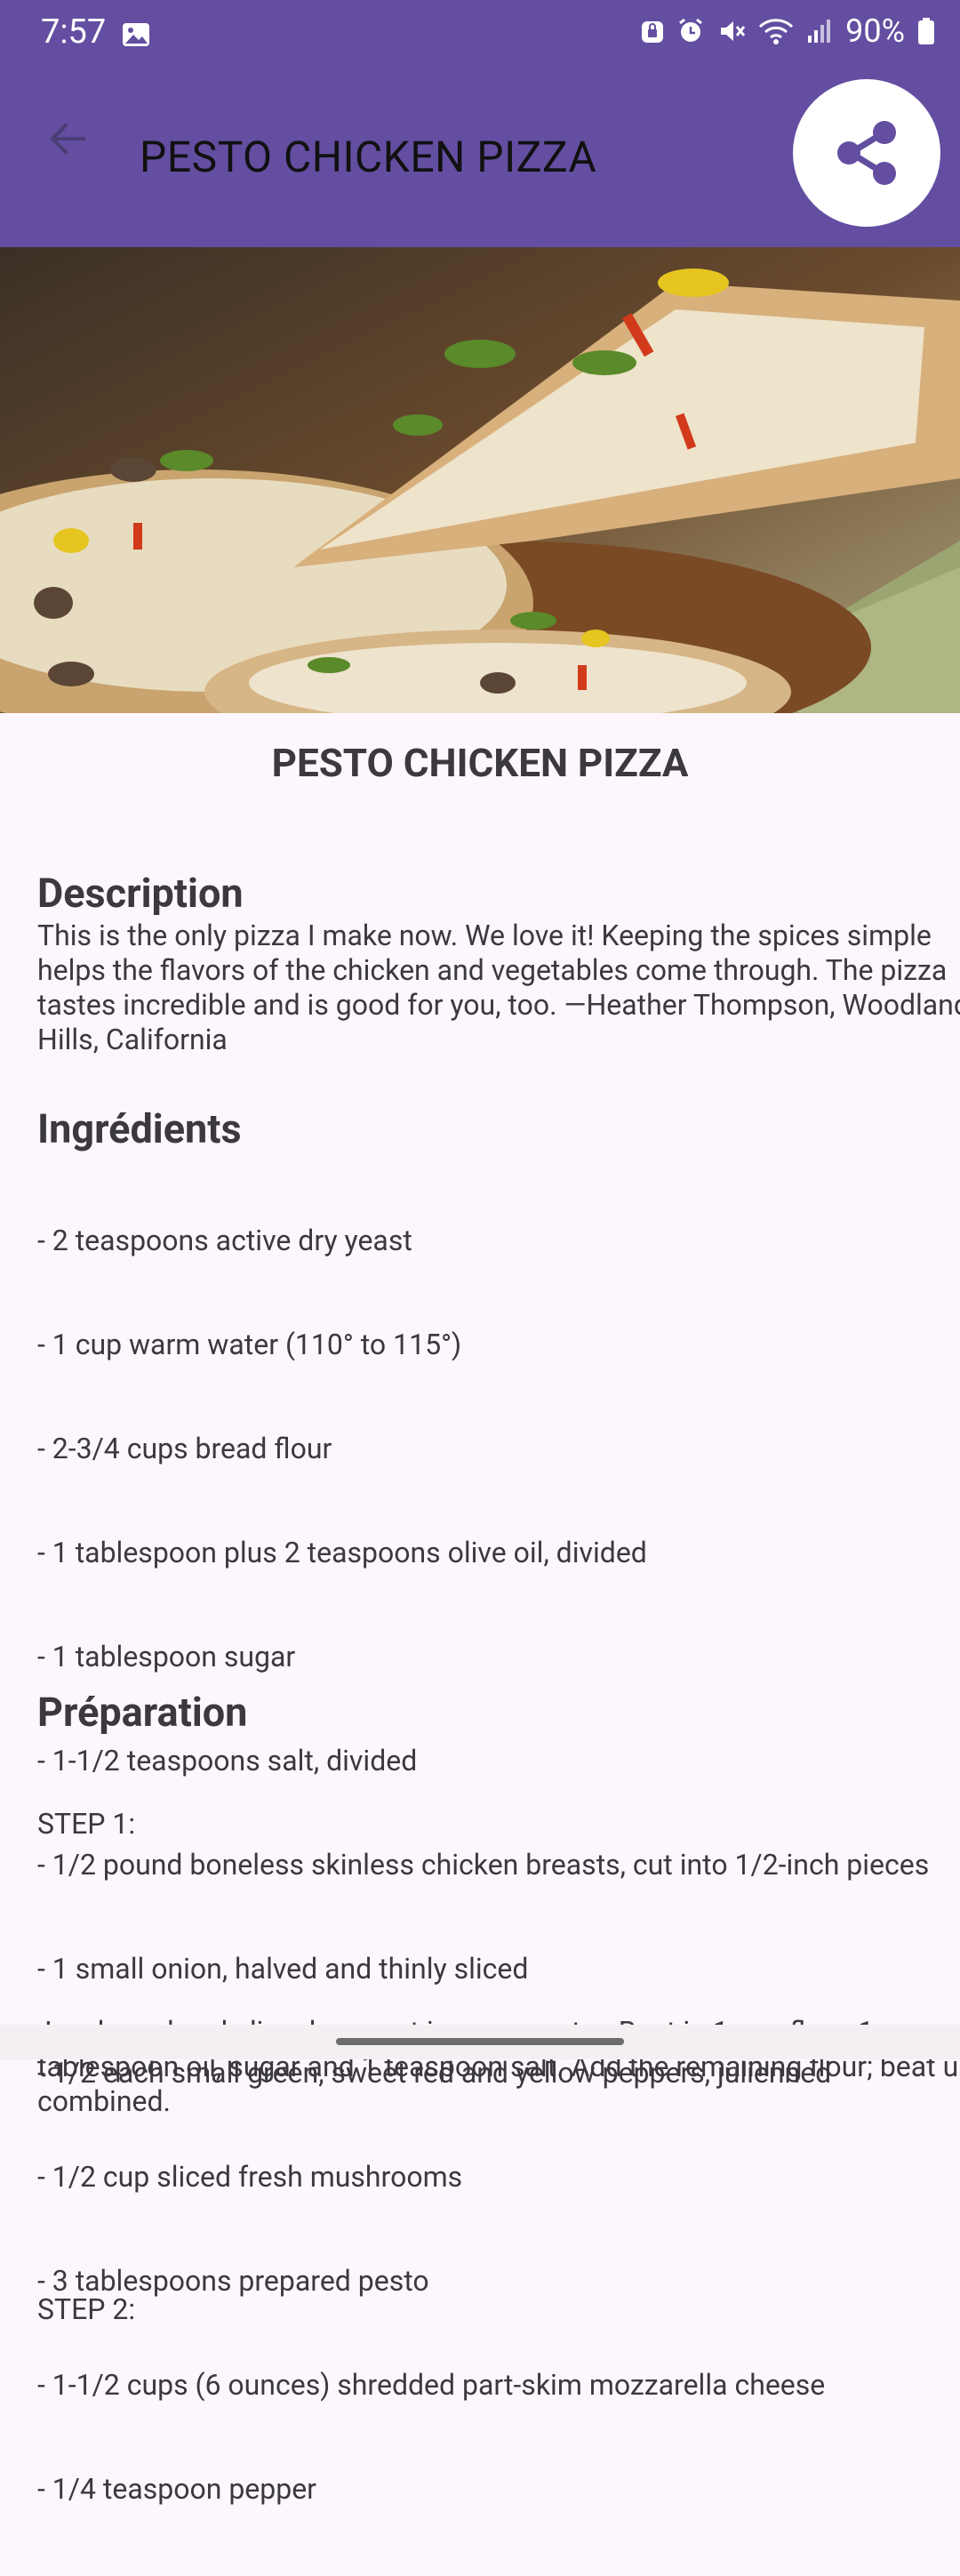 This screenshot has height=2576, width=960. I want to click on mute-icon, so click(733, 31).